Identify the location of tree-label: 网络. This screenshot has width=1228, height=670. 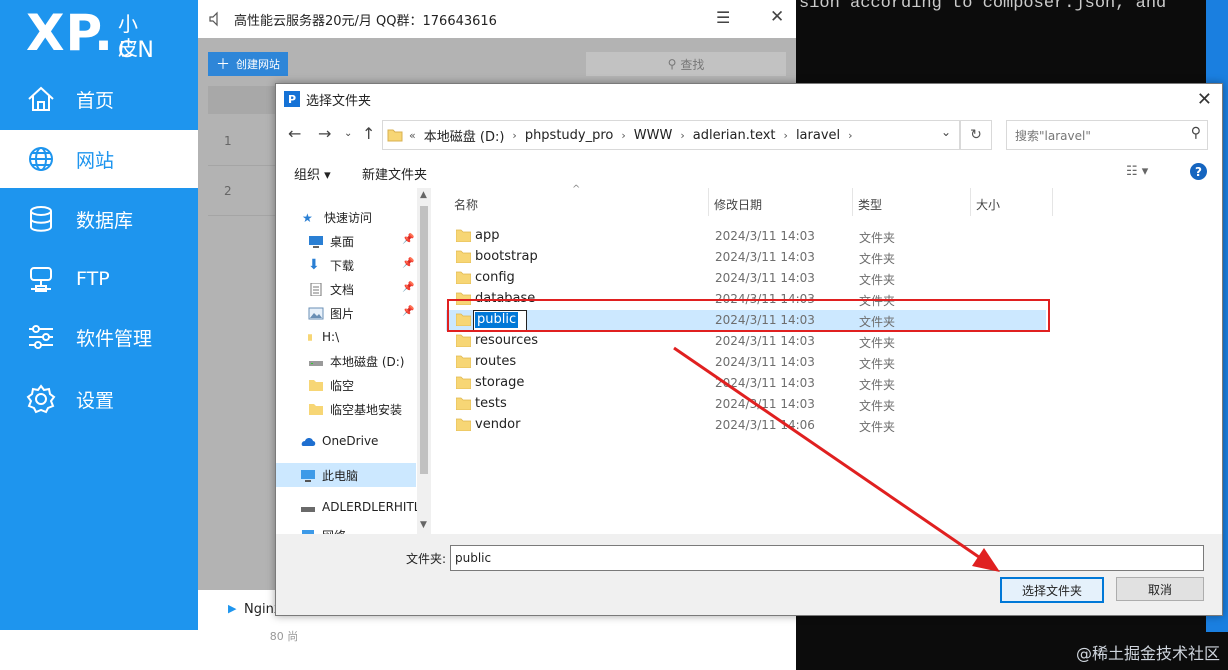
(334, 531).